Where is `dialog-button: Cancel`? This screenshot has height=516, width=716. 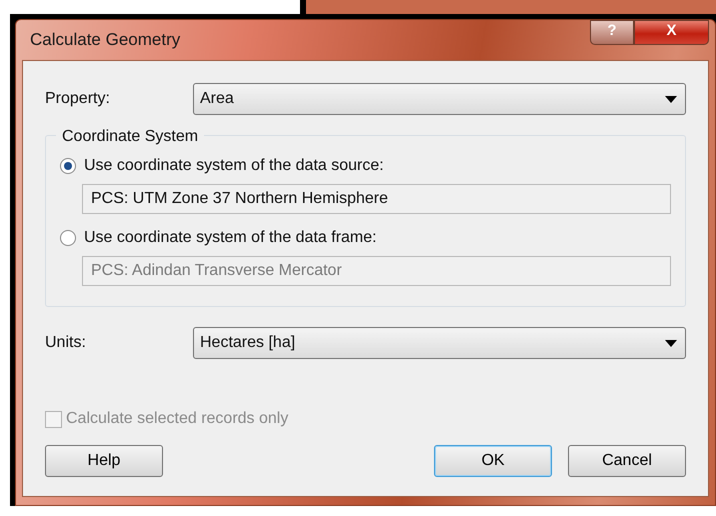 dialog-button: Cancel is located at coordinates (627, 461).